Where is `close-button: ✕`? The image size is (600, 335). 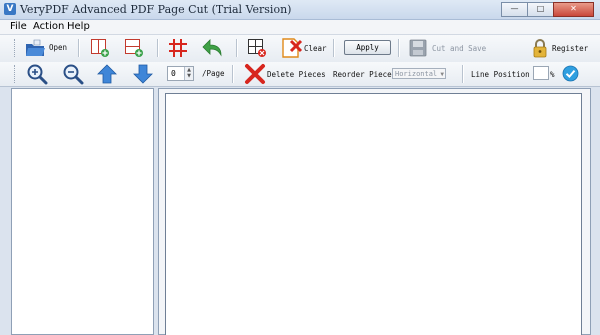 close-button: ✕ is located at coordinates (573, 9).